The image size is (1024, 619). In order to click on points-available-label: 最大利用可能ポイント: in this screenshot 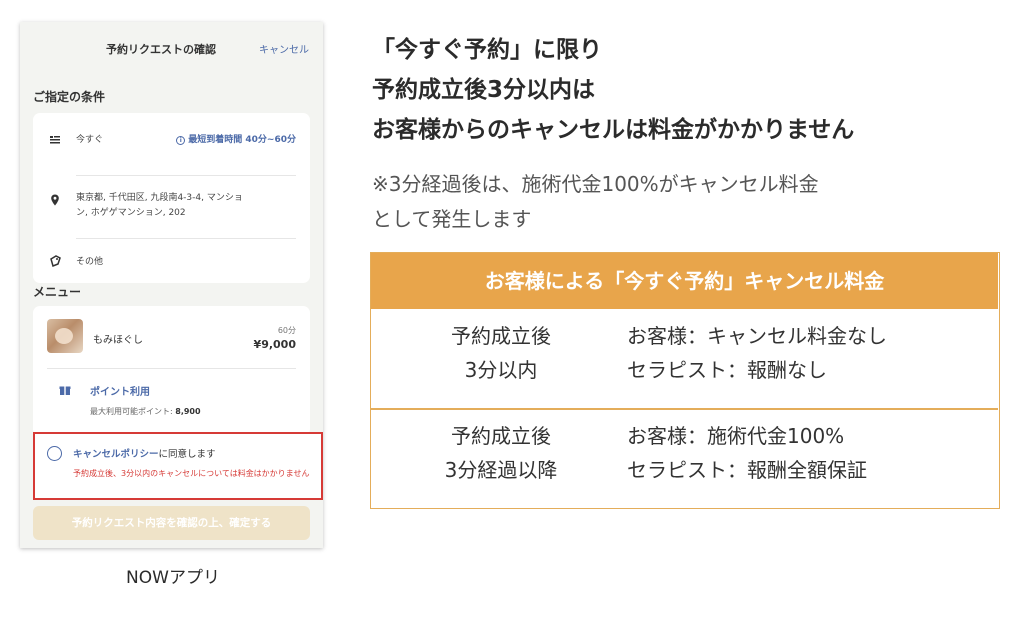, I will do `click(131, 411)`.